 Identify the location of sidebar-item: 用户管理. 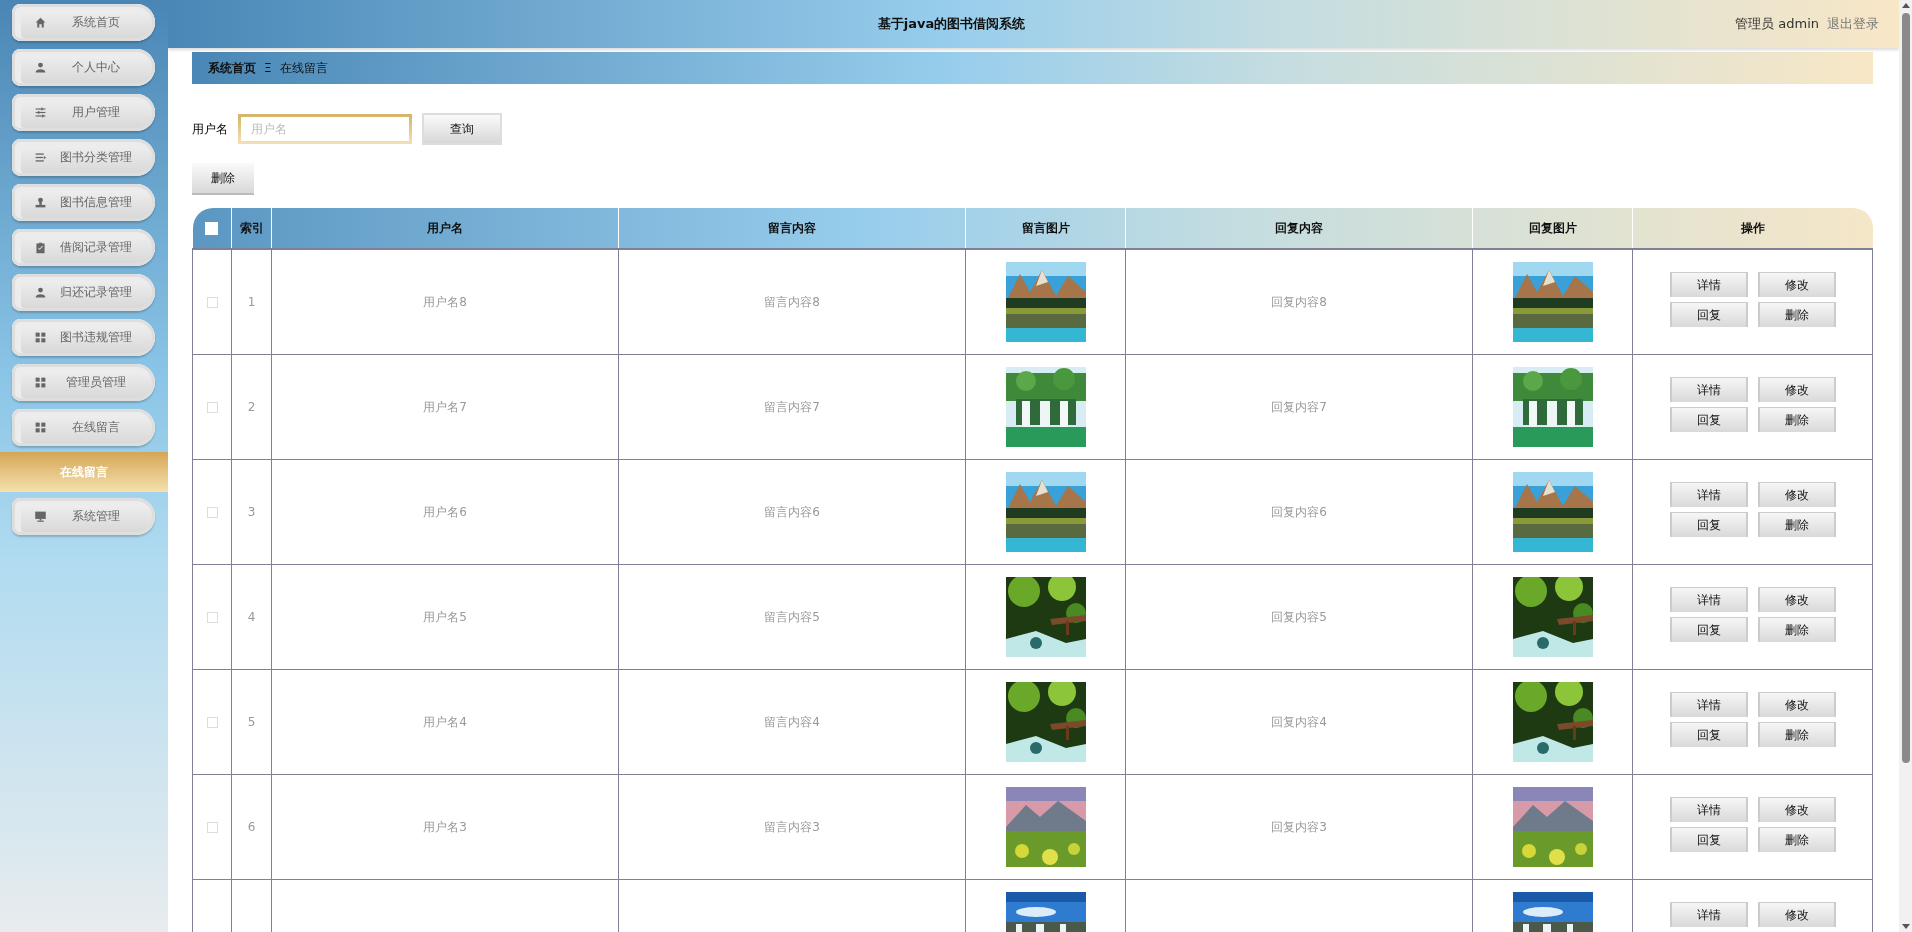
(83, 112).